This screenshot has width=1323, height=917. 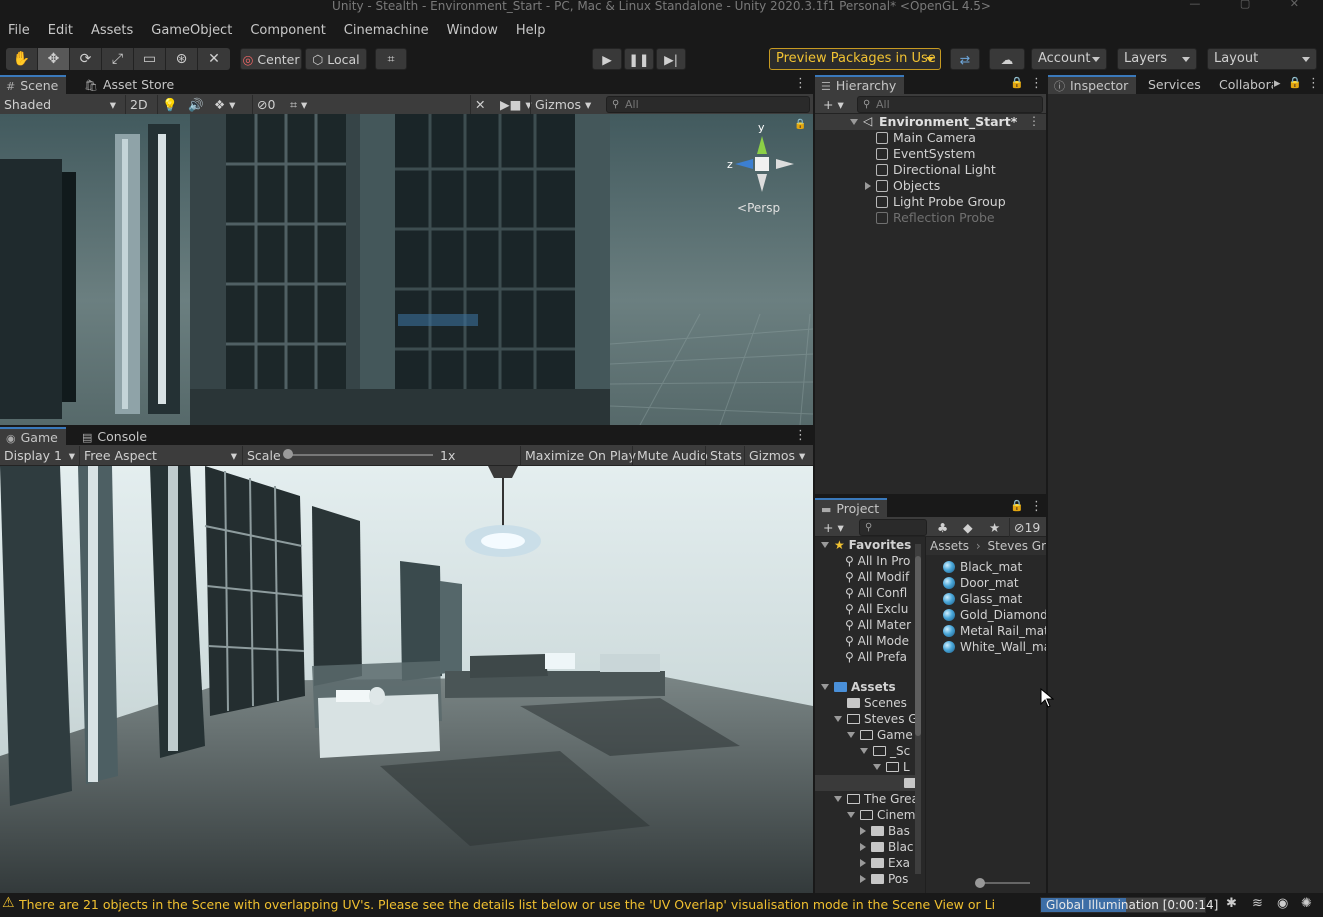 I want to click on project-splitter, so click(x=925, y=715).